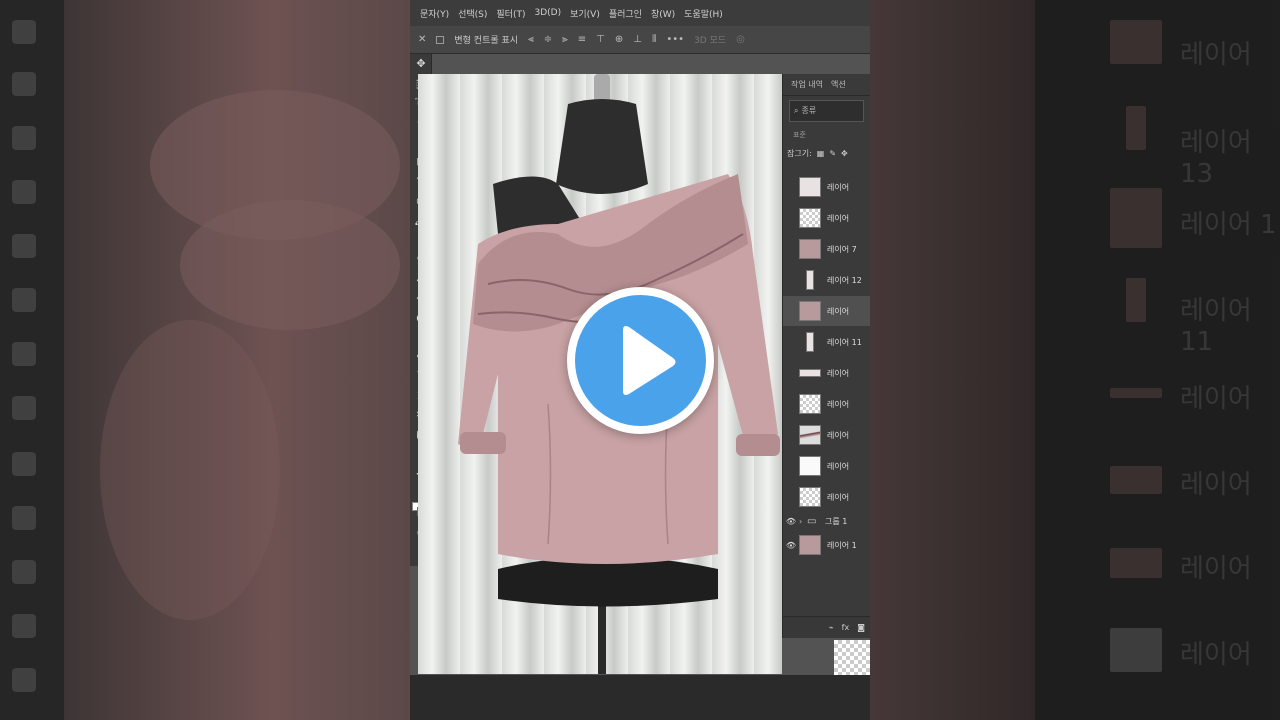 The height and width of the screenshot is (720, 1280). I want to click on fx-icon: fx, so click(846, 627).